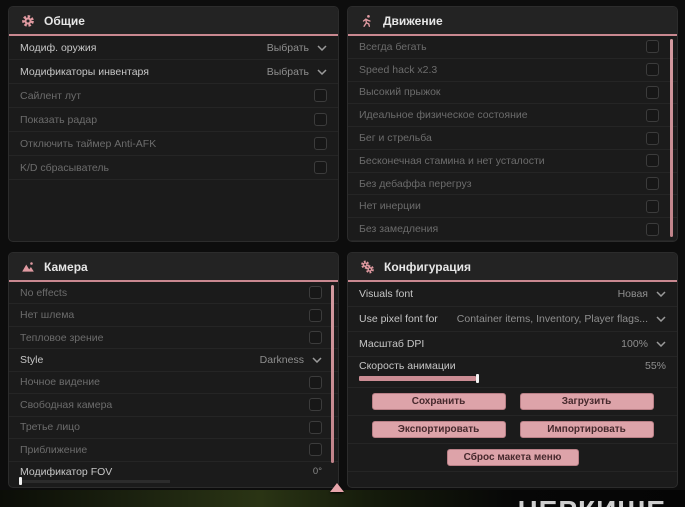 This screenshot has height=507, width=685. What do you see at coordinates (173, 293) in the screenshot?
I see `setting-row: No effects` at bounding box center [173, 293].